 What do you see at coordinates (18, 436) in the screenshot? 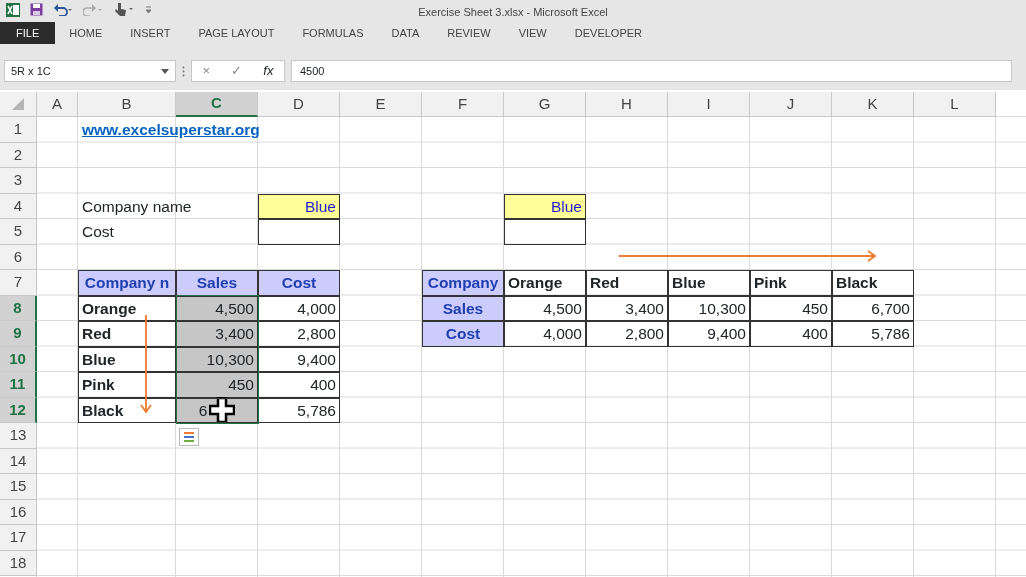
I see `row-header: 13` at bounding box center [18, 436].